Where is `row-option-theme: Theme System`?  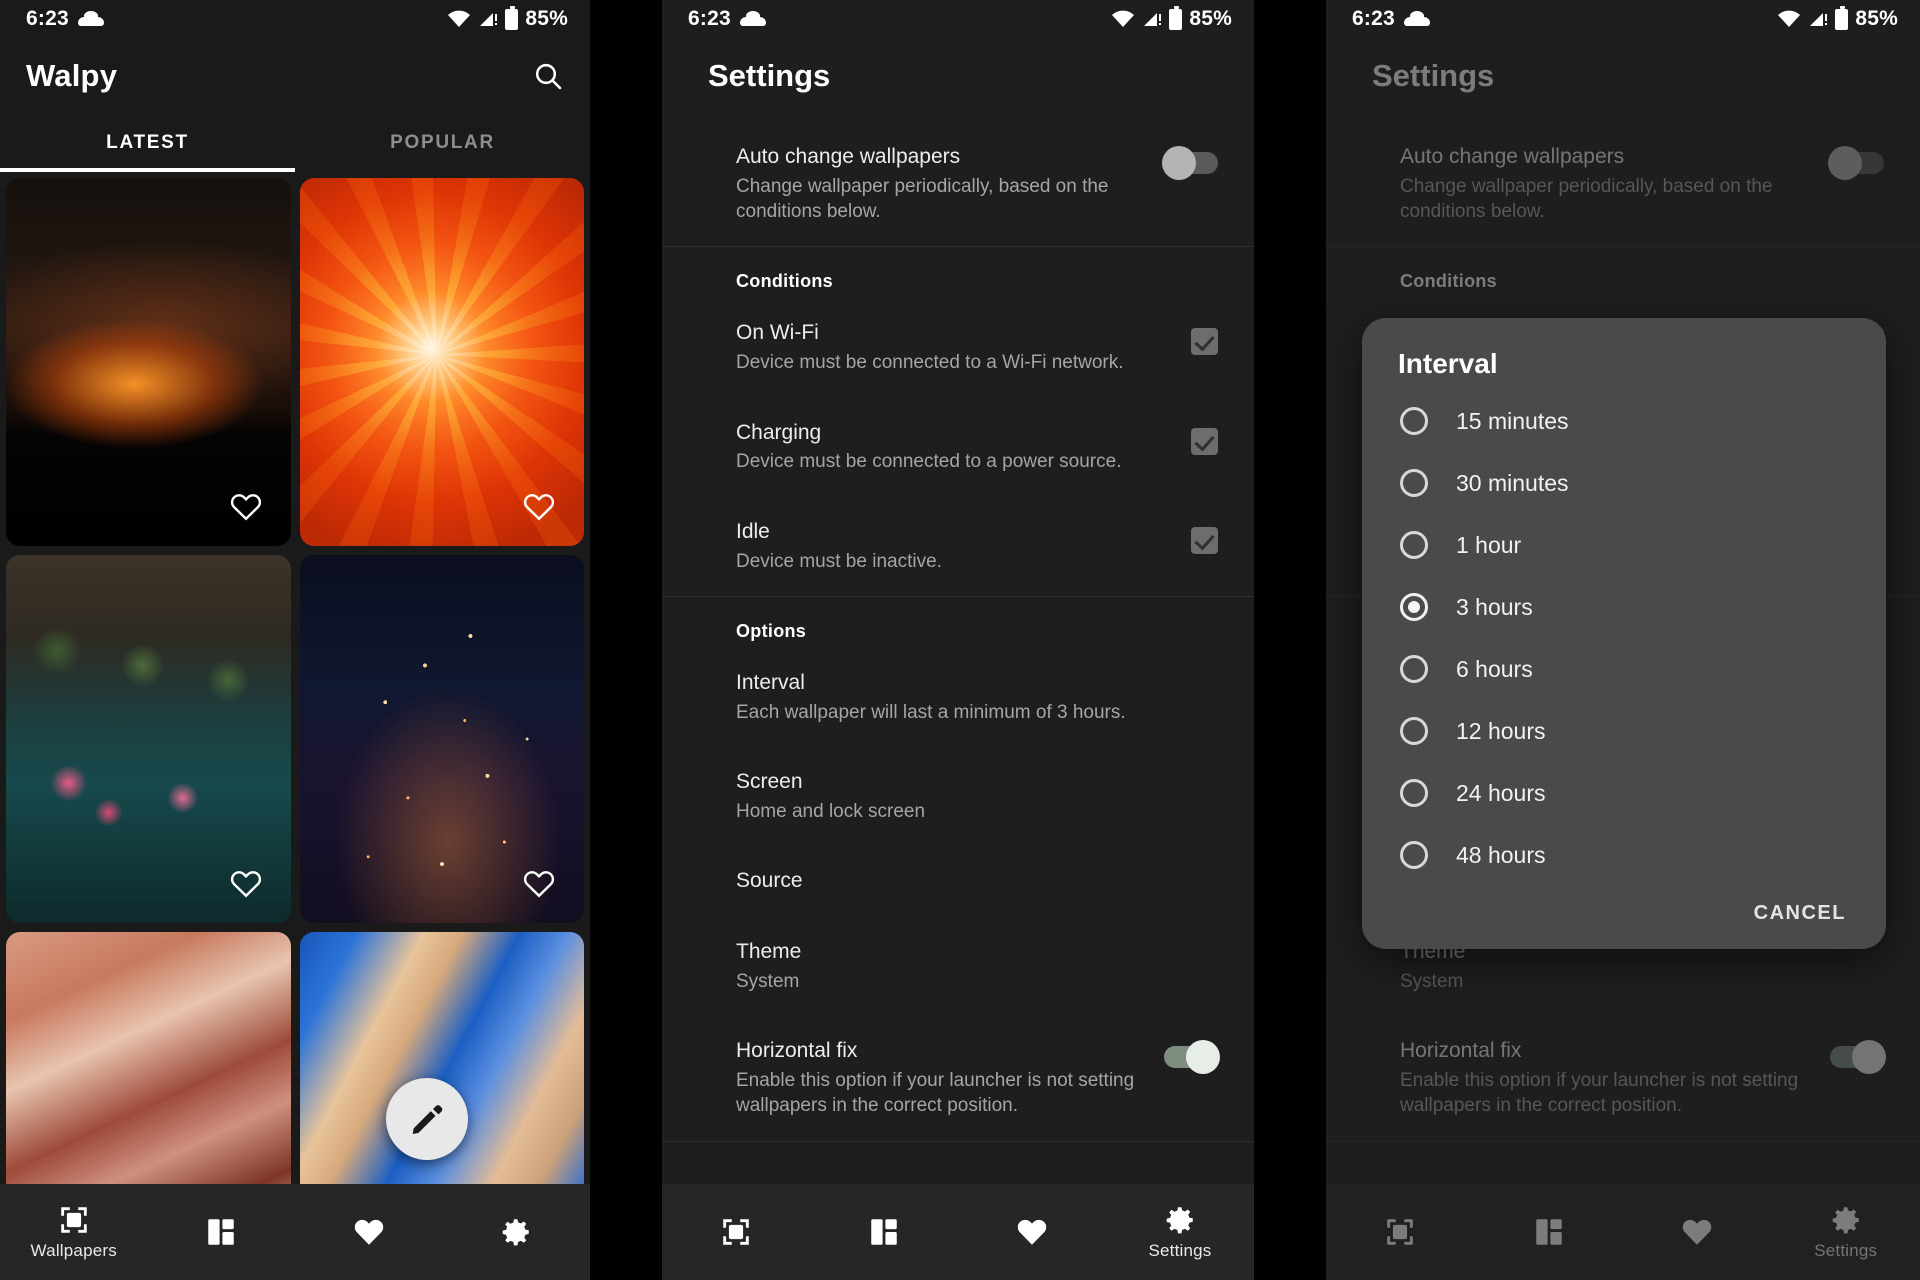 row-option-theme: Theme System is located at coordinates (958, 966).